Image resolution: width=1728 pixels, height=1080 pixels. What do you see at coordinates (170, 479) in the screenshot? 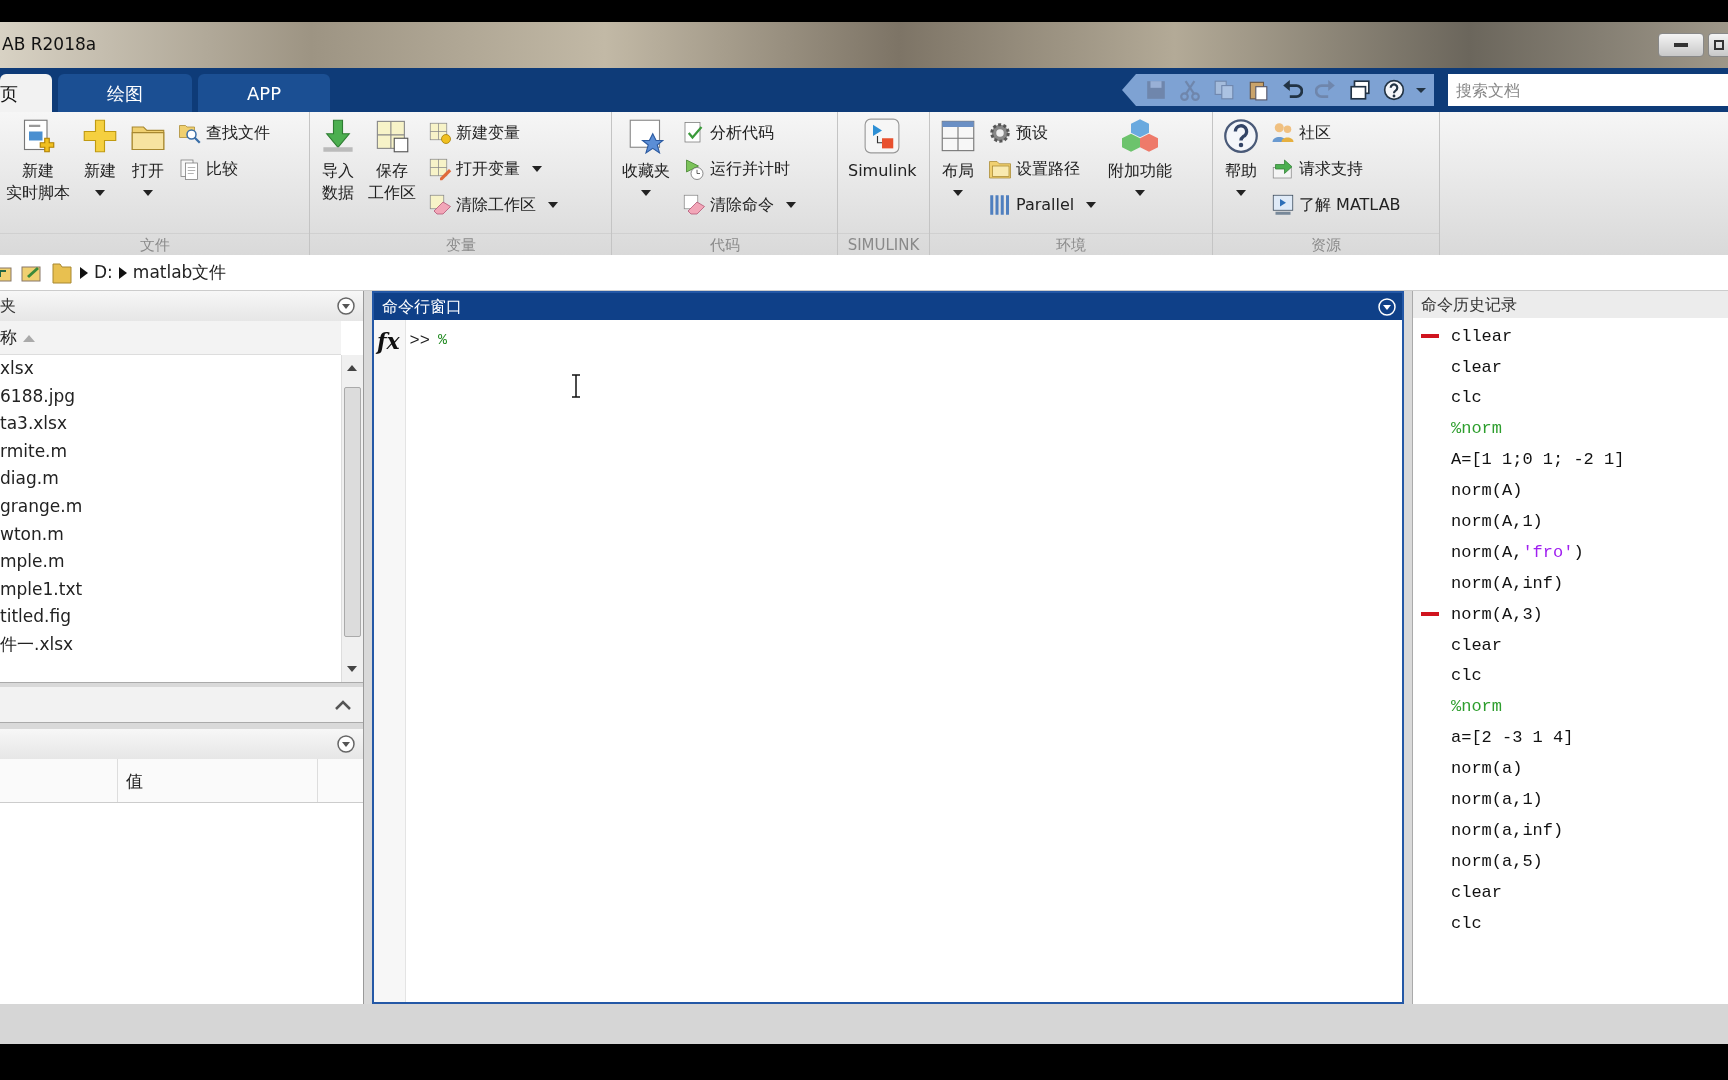
I see `file-name: diag.m` at bounding box center [170, 479].